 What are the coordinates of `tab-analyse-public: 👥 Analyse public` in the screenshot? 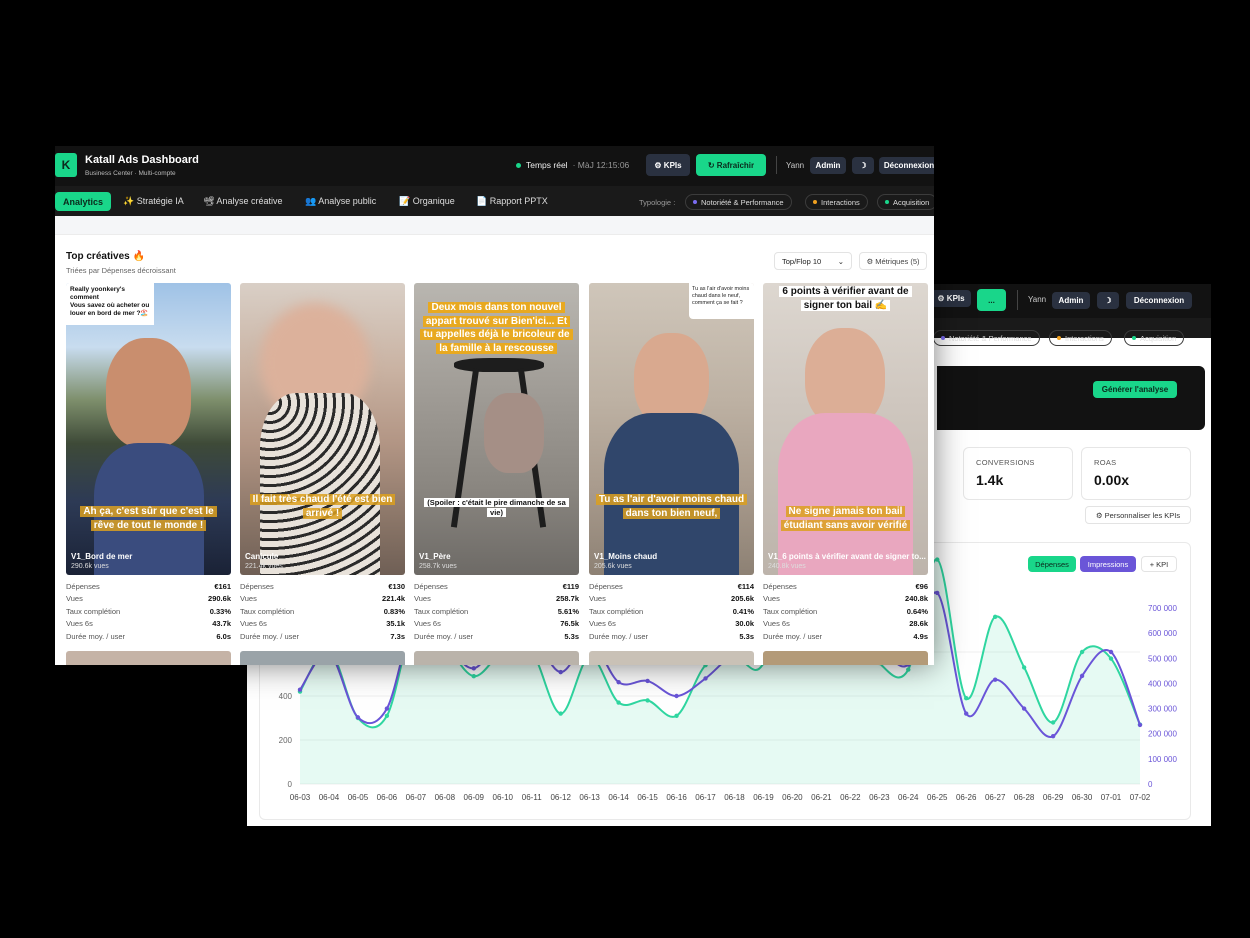 It's located at (340, 201).